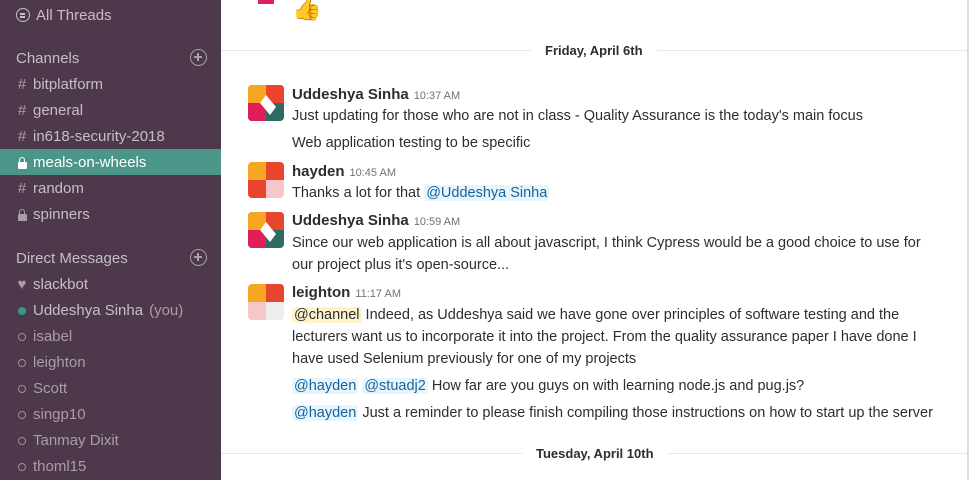 This screenshot has height=480, width=969. Describe the element at coordinates (61, 214) in the screenshot. I see `channel-label: spinners` at that location.